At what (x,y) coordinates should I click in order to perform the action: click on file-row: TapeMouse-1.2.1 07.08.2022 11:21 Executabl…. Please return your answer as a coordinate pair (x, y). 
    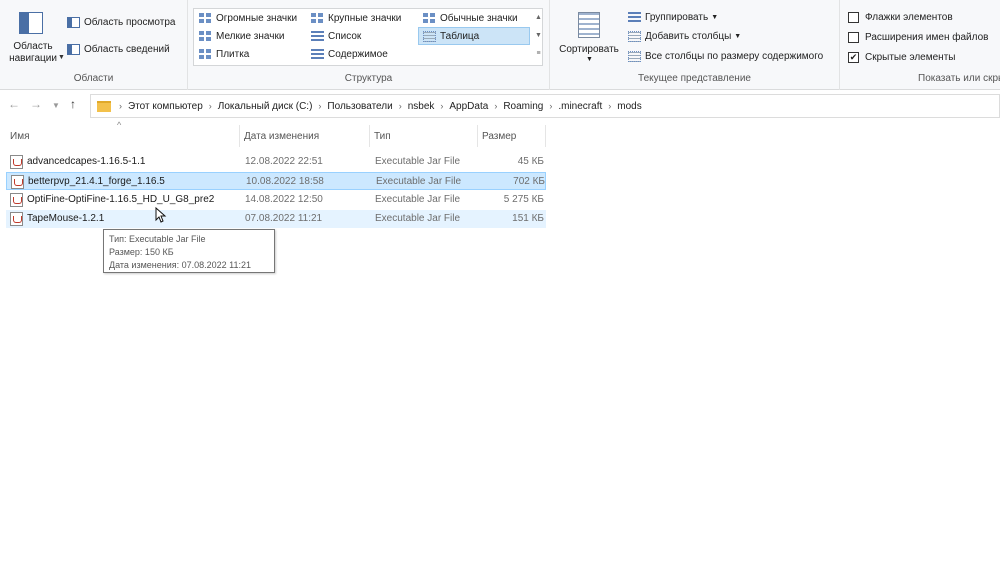
    Looking at the image, I should click on (276, 219).